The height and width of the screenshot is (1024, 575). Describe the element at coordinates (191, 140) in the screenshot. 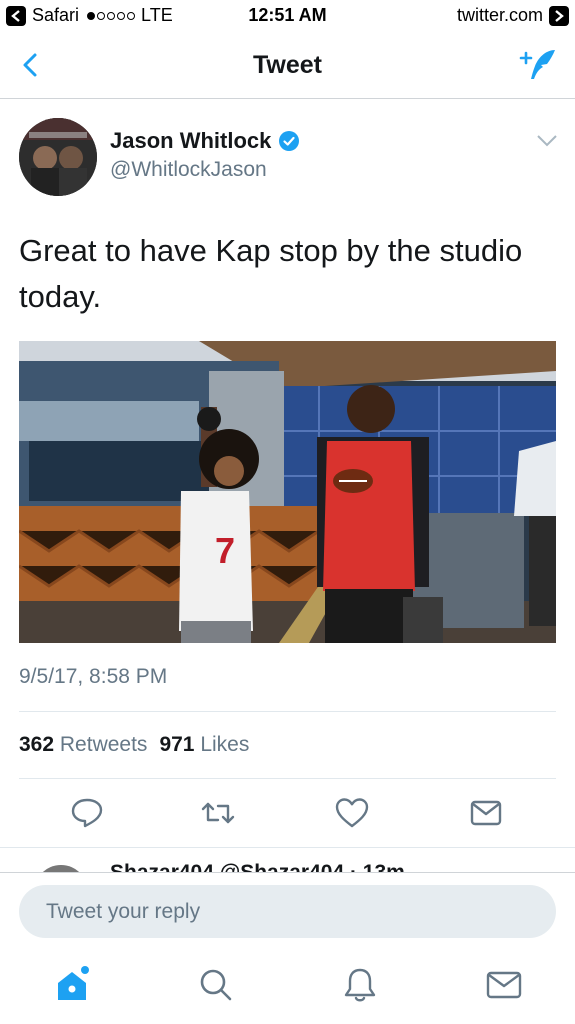

I see `author-name-label: Jason Whitlock` at that location.